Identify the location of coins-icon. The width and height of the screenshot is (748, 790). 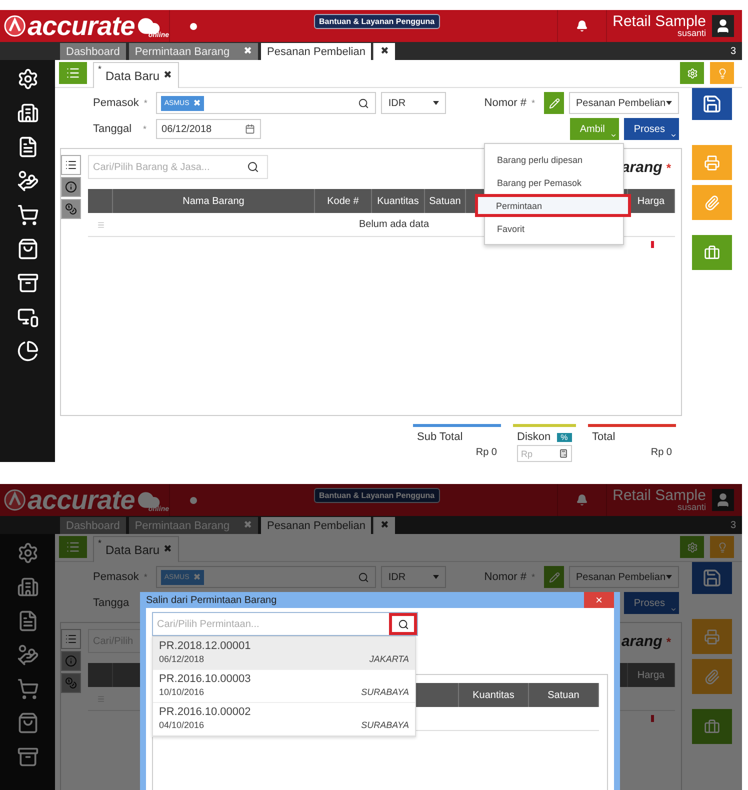
(71, 209).